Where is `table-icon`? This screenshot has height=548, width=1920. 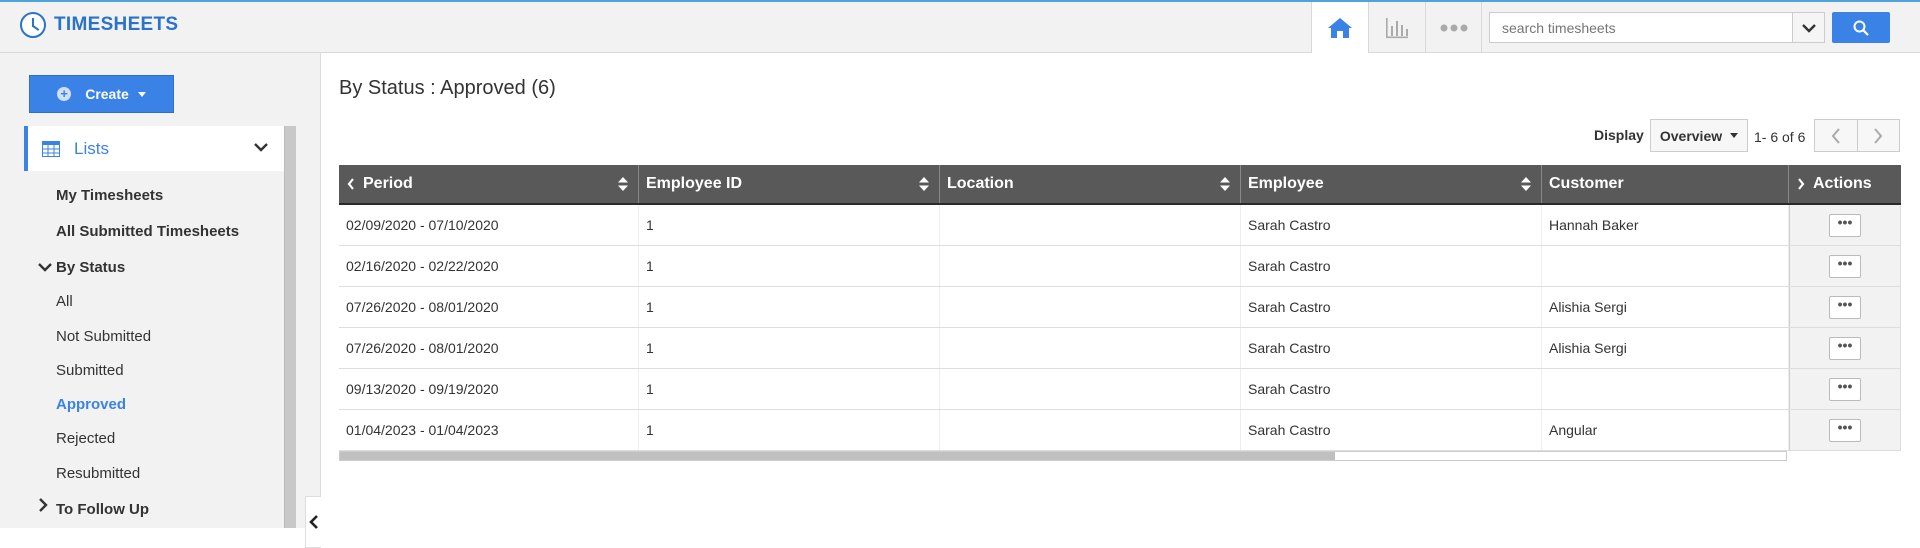 table-icon is located at coordinates (51, 148).